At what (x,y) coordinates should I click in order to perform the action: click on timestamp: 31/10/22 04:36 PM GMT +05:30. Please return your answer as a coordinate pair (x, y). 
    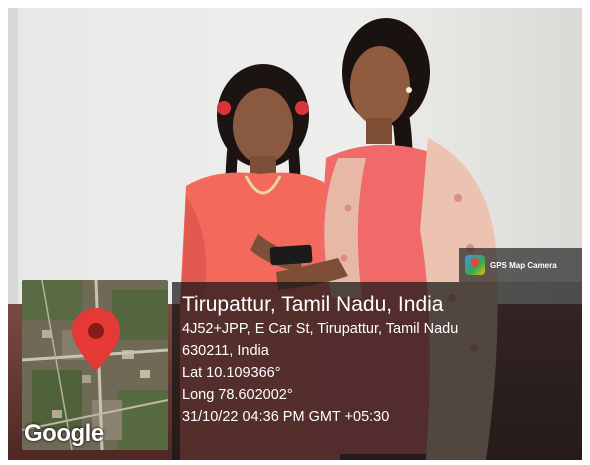
    Looking at the image, I should click on (286, 417).